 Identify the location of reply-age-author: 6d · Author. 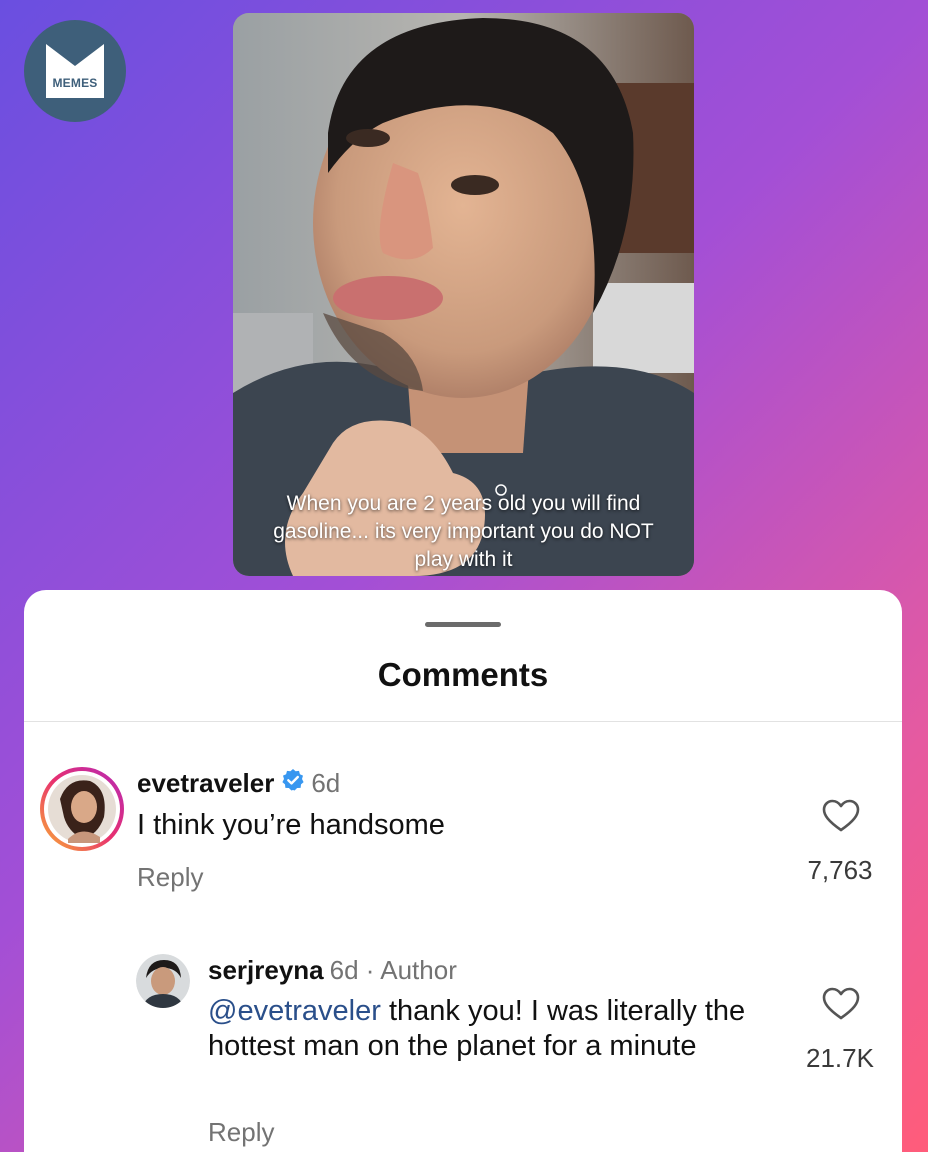
(393, 970).